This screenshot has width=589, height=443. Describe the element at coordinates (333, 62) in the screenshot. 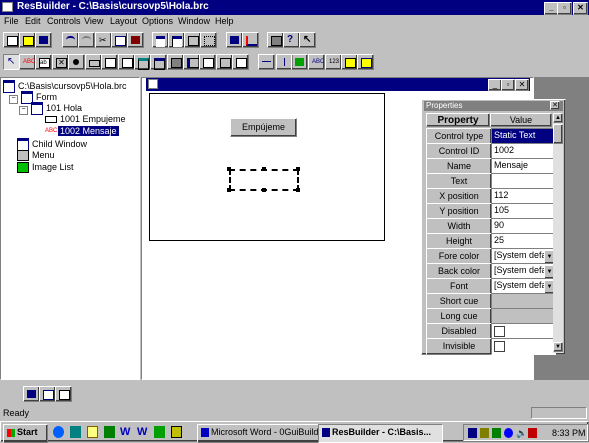

I see `numeric-tool-icon: 123` at that location.